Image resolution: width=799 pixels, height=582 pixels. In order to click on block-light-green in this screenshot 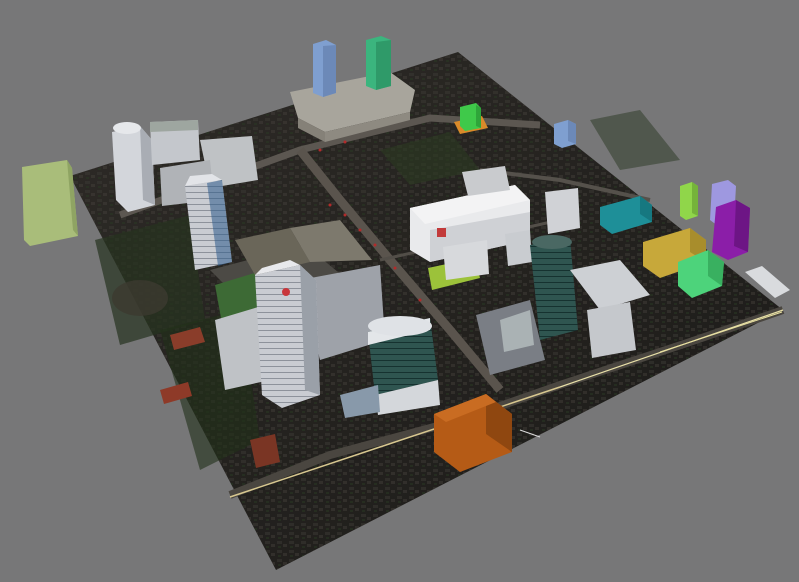, I will do `click(50, 203)`.